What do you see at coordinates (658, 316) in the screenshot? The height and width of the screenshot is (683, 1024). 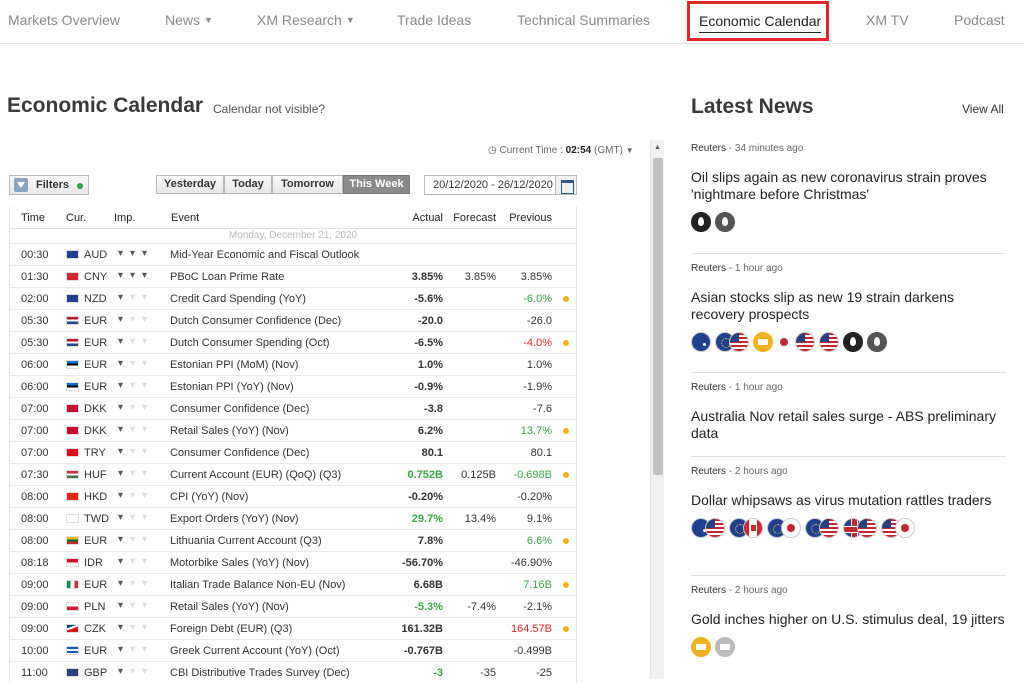 I see `scrollbar-thumb` at bounding box center [658, 316].